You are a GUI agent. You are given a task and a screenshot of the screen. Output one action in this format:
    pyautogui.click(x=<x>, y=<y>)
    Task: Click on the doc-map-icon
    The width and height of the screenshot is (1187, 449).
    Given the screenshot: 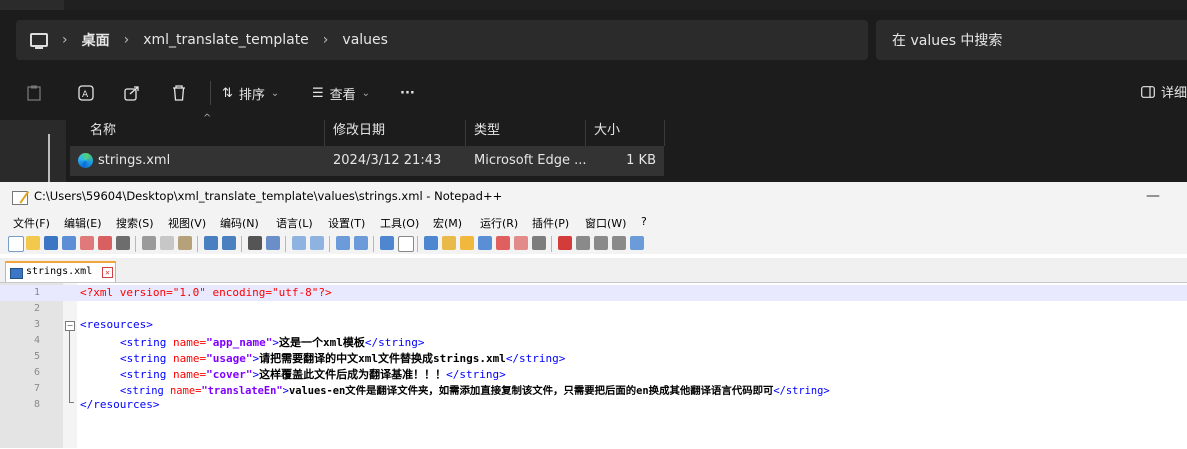 What is the action you would take?
    pyautogui.click(x=467, y=243)
    